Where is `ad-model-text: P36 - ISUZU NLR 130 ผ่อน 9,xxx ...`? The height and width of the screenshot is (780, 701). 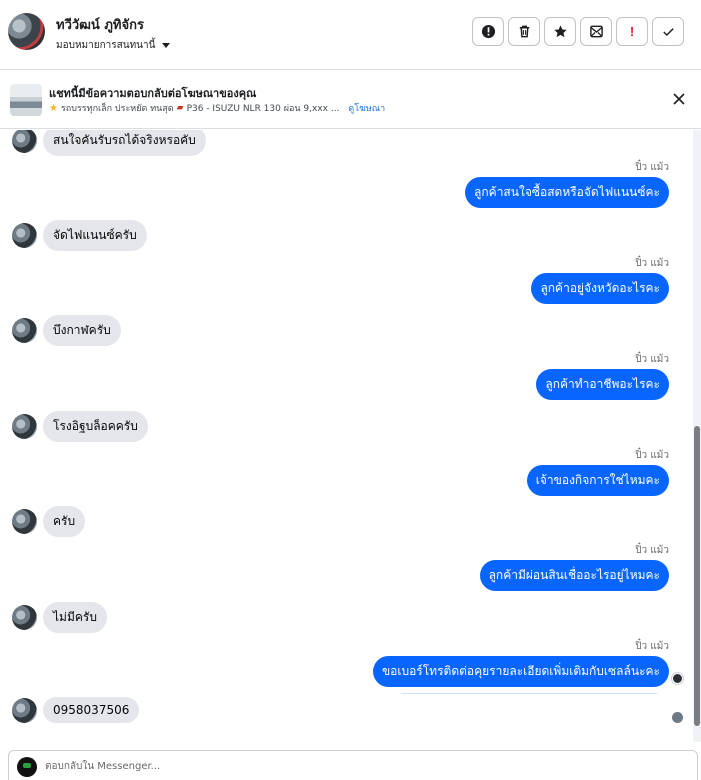
ad-model-text: P36 - ISUZU NLR 130 ผ่อน 9,xxx ... is located at coordinates (263, 109).